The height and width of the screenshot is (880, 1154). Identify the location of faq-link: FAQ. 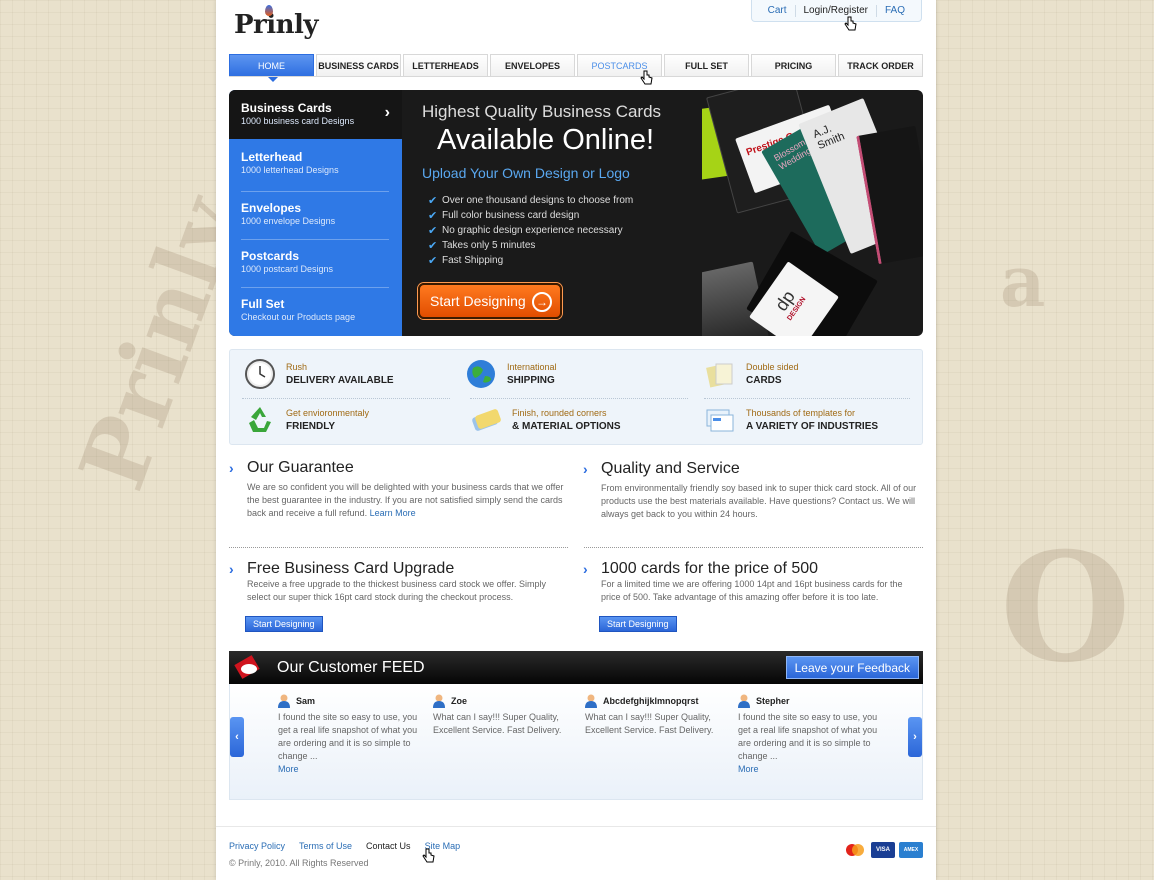
(895, 10).